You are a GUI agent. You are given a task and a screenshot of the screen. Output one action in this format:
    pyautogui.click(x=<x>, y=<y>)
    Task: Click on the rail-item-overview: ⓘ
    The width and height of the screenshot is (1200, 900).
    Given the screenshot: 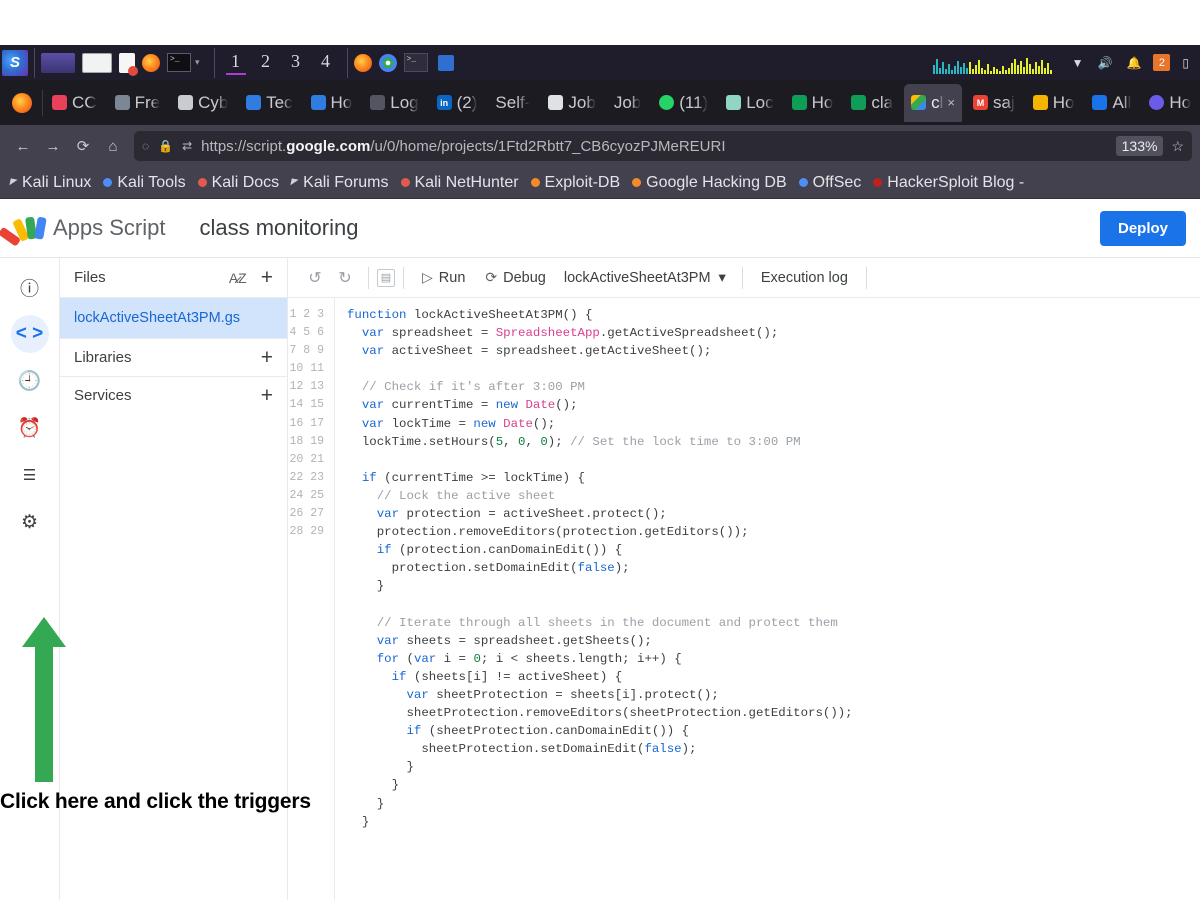 What is the action you would take?
    pyautogui.click(x=30, y=287)
    